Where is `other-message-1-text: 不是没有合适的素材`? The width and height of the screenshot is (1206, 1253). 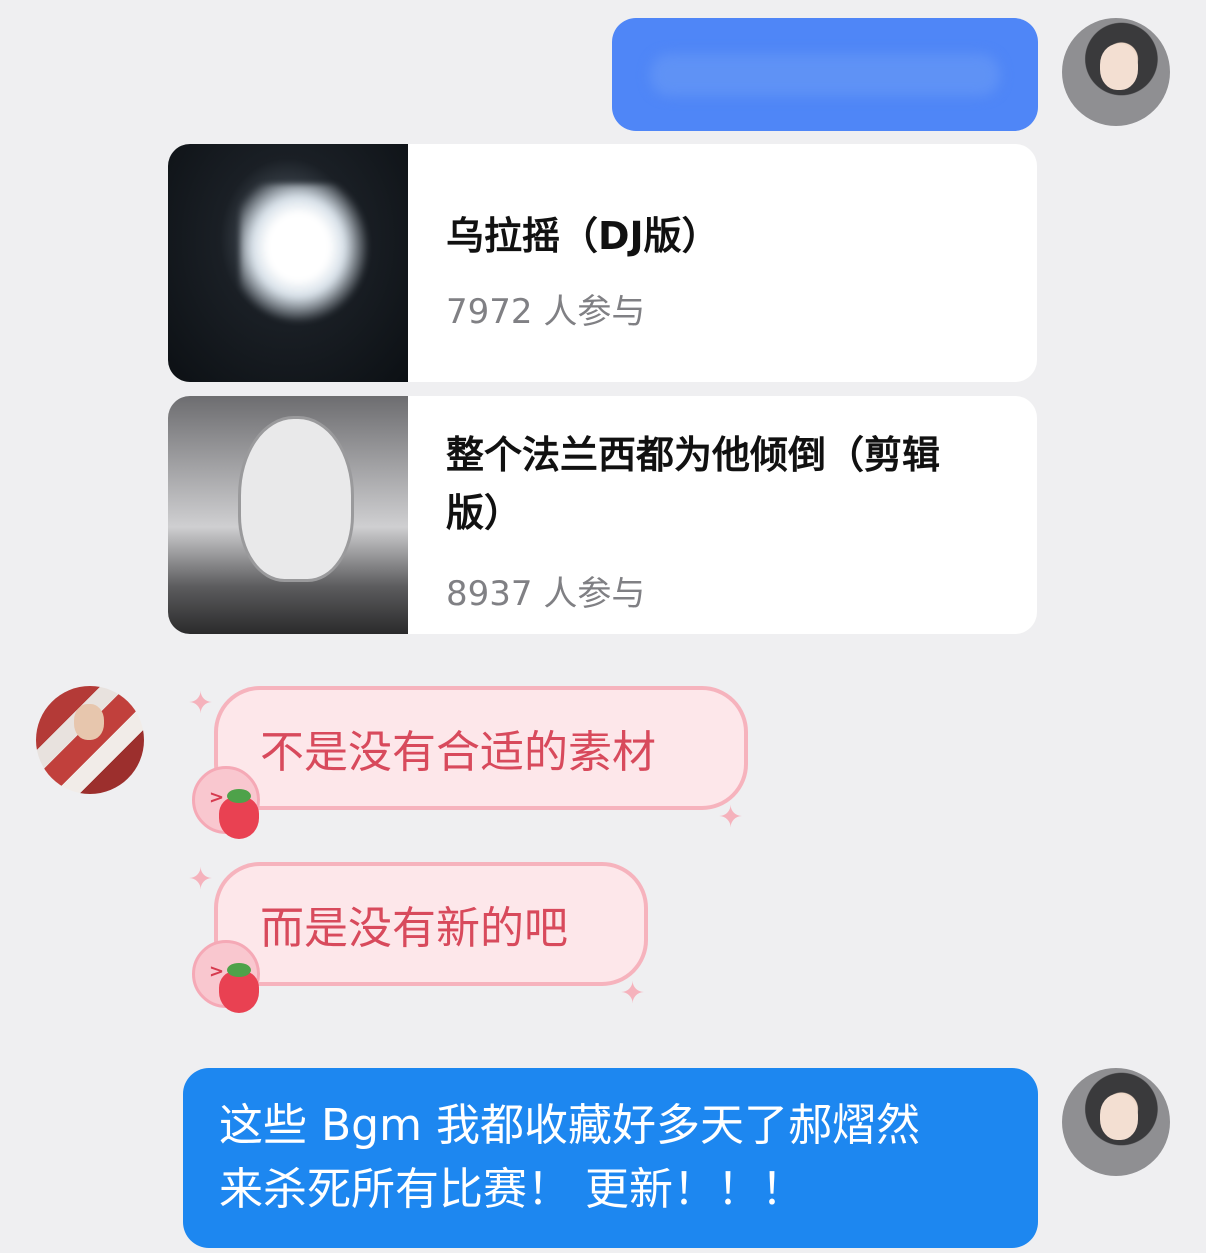
other-message-1-text: 不是没有合适的素材 is located at coordinates (458, 752).